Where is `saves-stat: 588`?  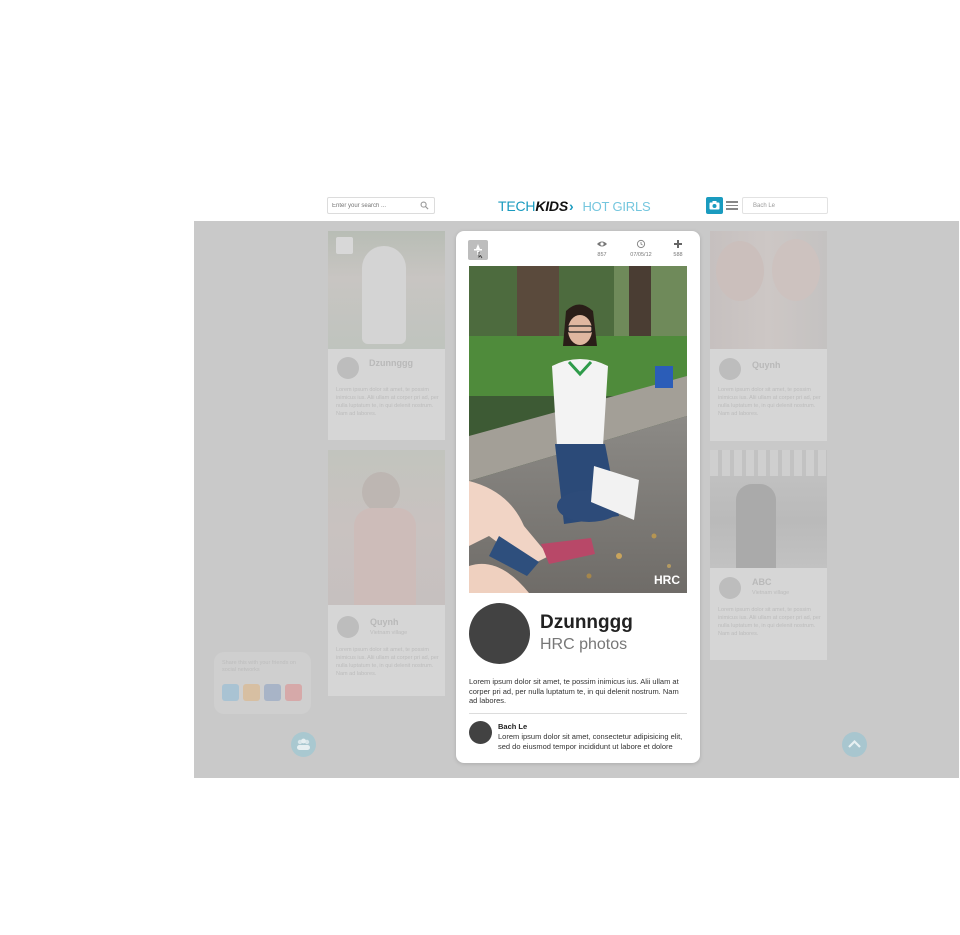
saves-stat: 588 is located at coordinates (678, 248).